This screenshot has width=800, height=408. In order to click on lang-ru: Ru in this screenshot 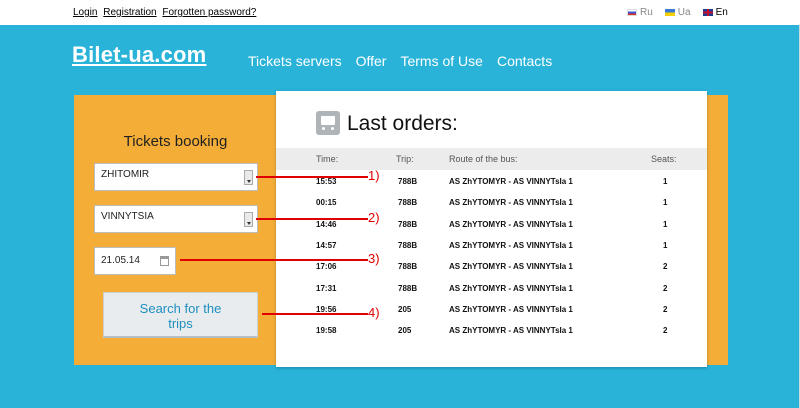, I will do `click(640, 12)`.